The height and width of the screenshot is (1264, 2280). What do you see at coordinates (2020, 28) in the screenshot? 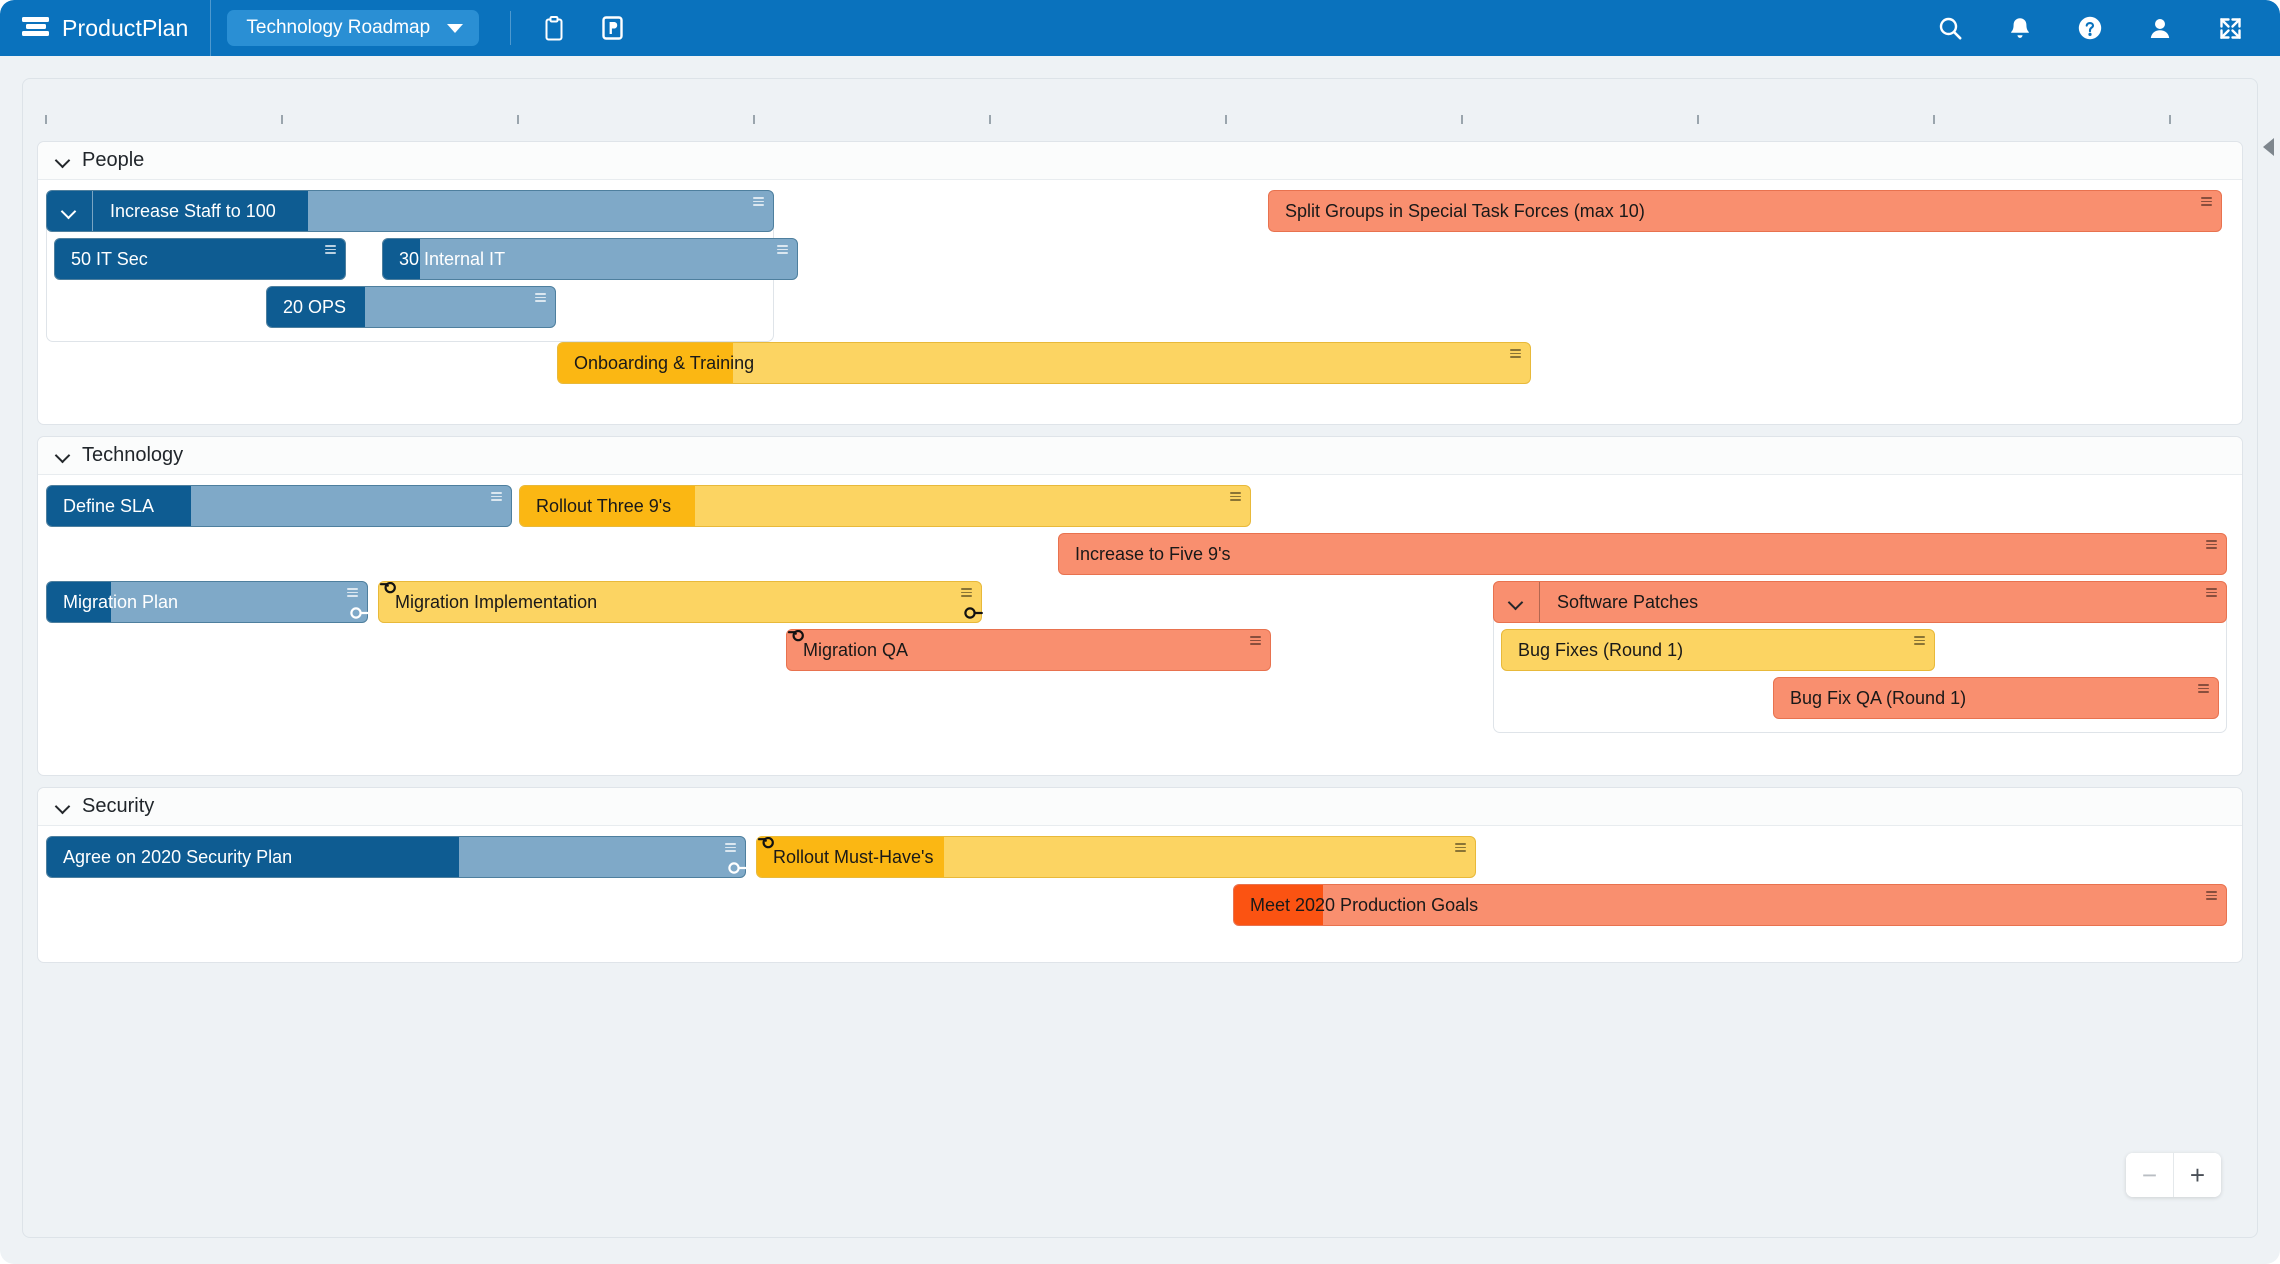
I see `bell-icon` at bounding box center [2020, 28].